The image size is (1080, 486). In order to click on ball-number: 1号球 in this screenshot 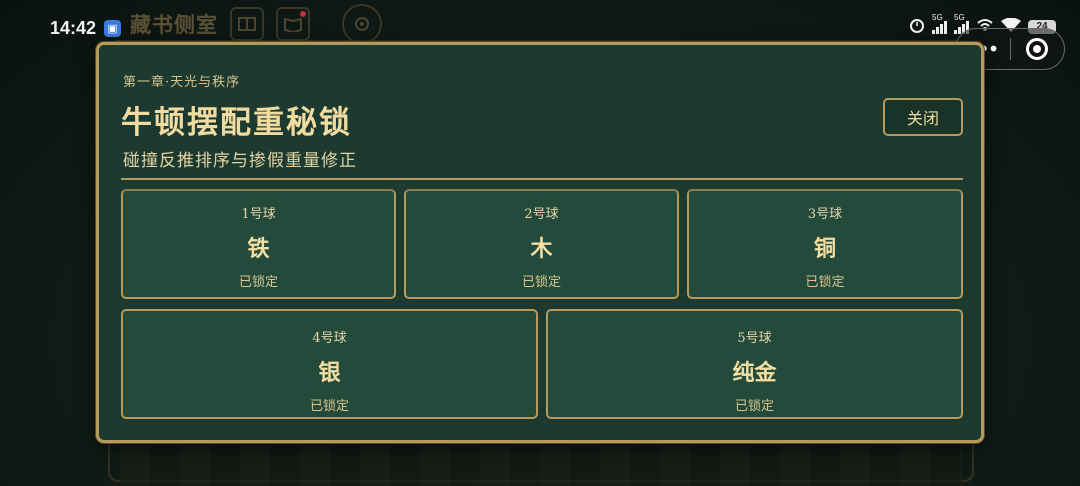, I will do `click(258, 214)`.